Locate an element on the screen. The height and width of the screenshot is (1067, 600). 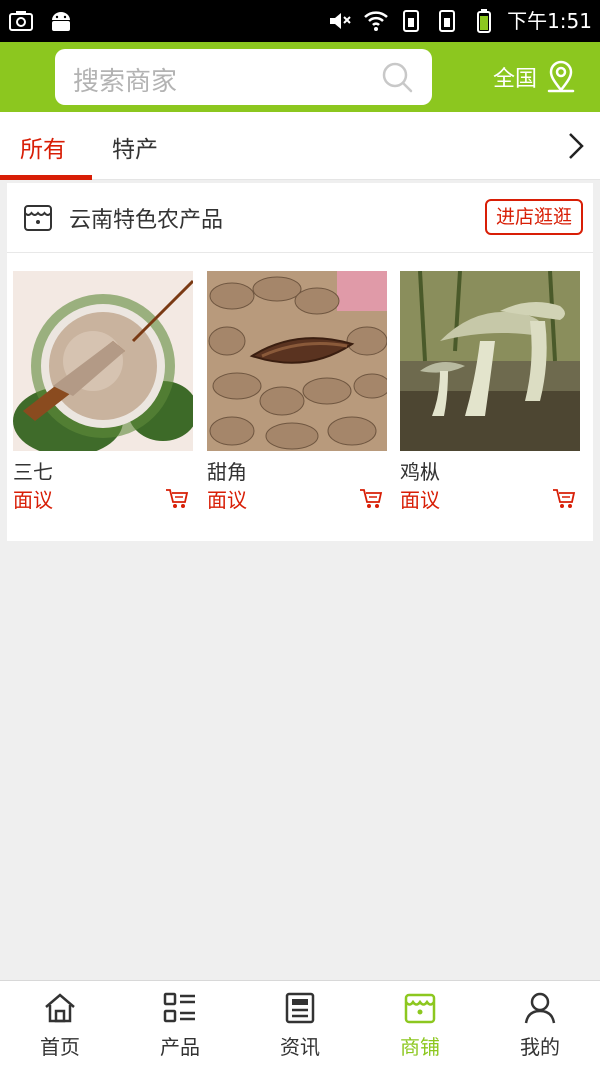
home-icon is located at coordinates (60, 1008).